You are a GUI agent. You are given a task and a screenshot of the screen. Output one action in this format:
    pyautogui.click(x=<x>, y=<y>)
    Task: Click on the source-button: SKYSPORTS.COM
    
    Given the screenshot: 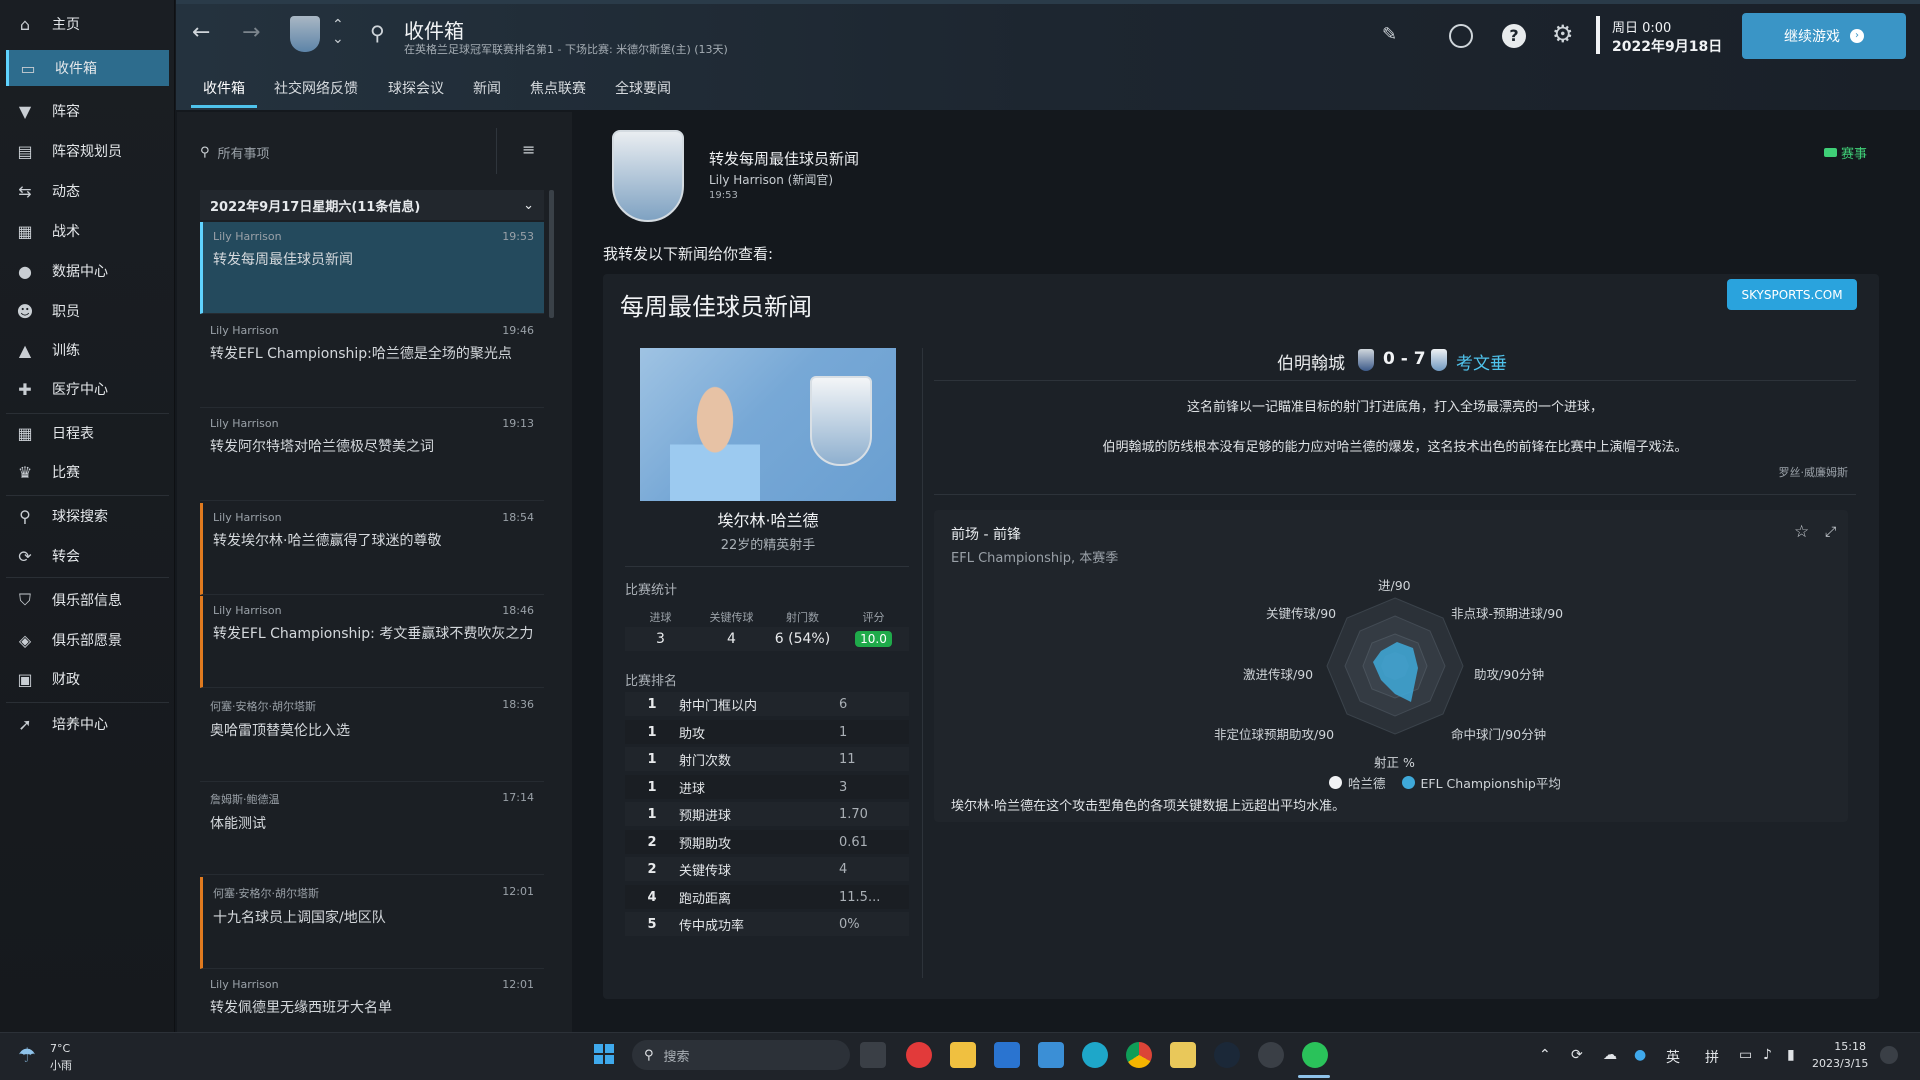 What is the action you would take?
    pyautogui.click(x=1792, y=294)
    